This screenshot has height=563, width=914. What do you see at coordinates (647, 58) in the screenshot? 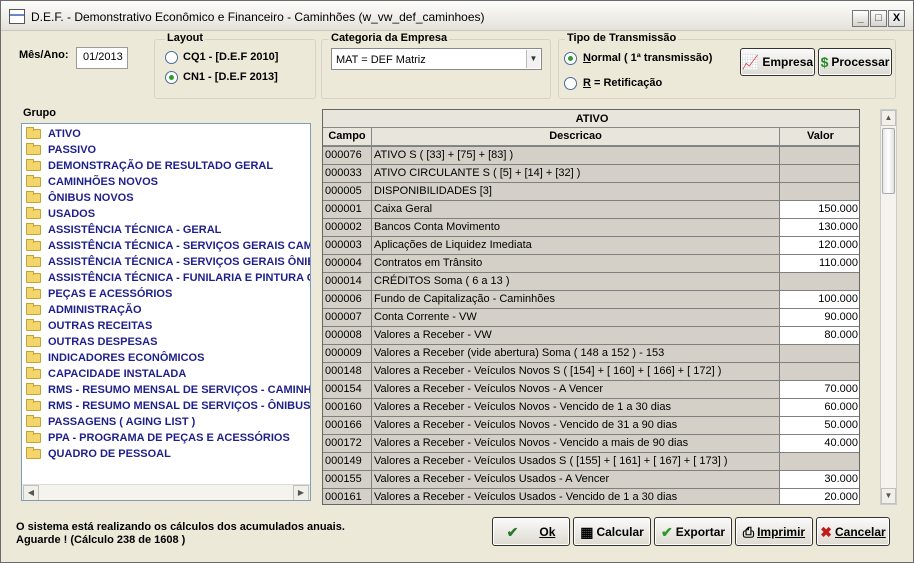
I see `transmission-normal-label: Normal ( 1ª transmissão)` at bounding box center [647, 58].